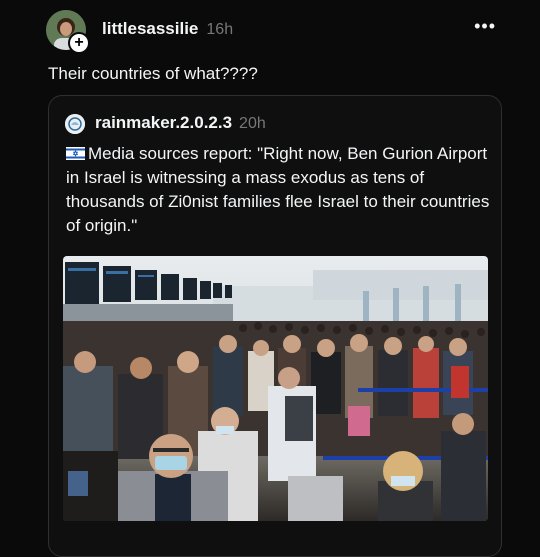  What do you see at coordinates (153, 73) in the screenshot?
I see `post-text: Their countries of what????` at bounding box center [153, 73].